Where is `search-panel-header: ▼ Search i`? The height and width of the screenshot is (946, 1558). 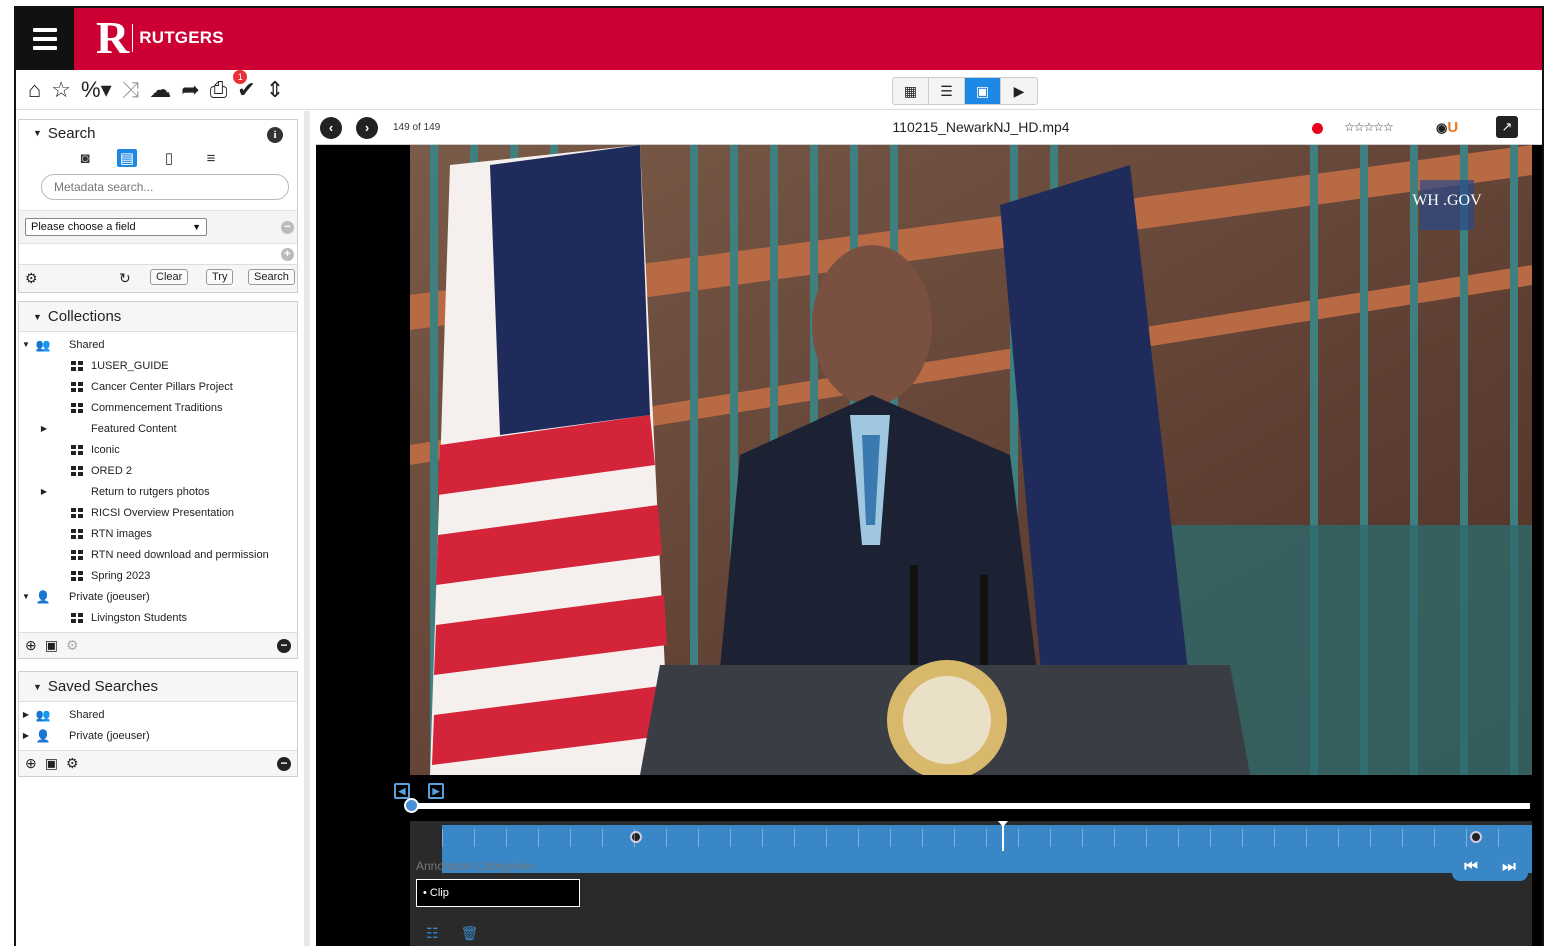
search-panel-header: ▼ Search i is located at coordinates (158, 133).